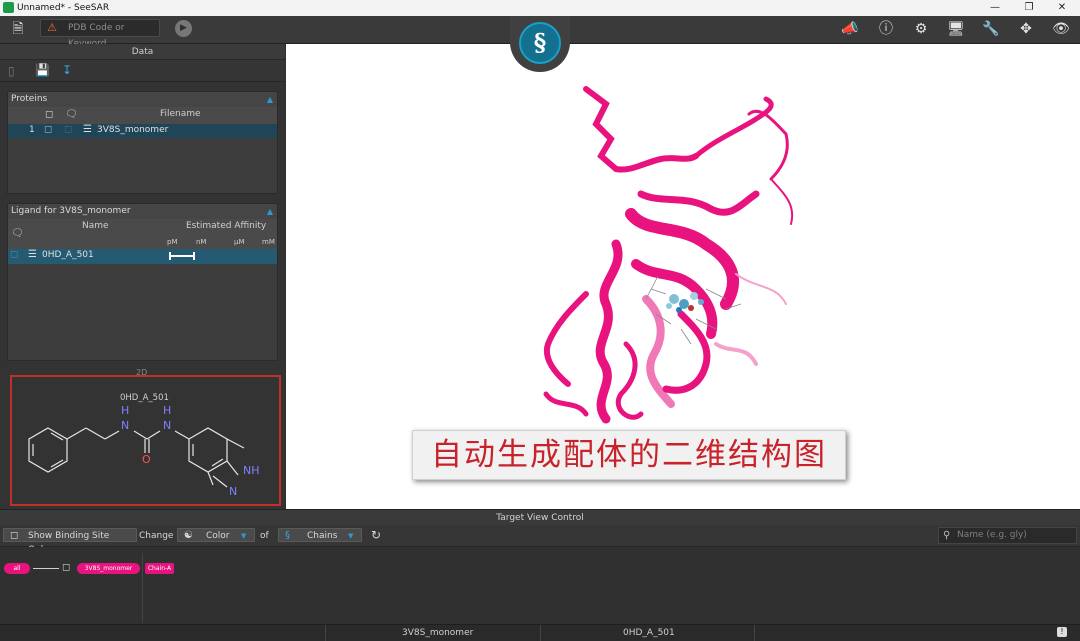 Image resolution: width=1080 pixels, height=641 pixels. What do you see at coordinates (14, 535) in the screenshot?
I see `checkbox-icon: ◻` at bounding box center [14, 535].